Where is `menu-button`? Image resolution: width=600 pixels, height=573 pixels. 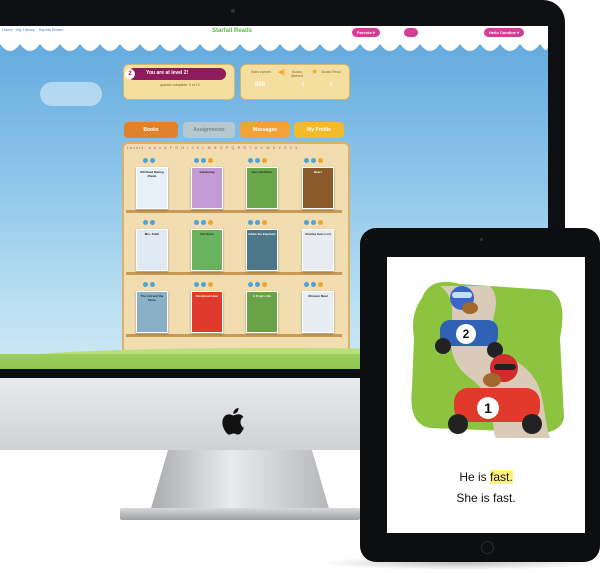 menu-button is located at coordinates (411, 32).